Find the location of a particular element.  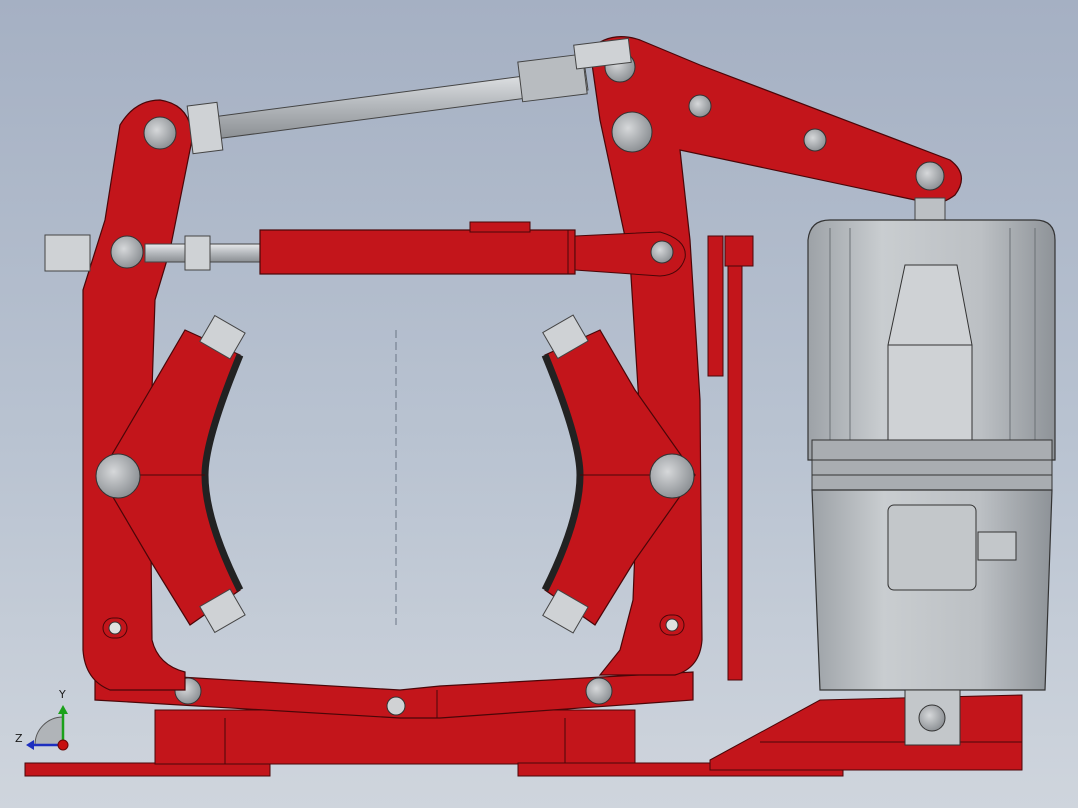

wear-indicator is located at coordinates (730, 458).